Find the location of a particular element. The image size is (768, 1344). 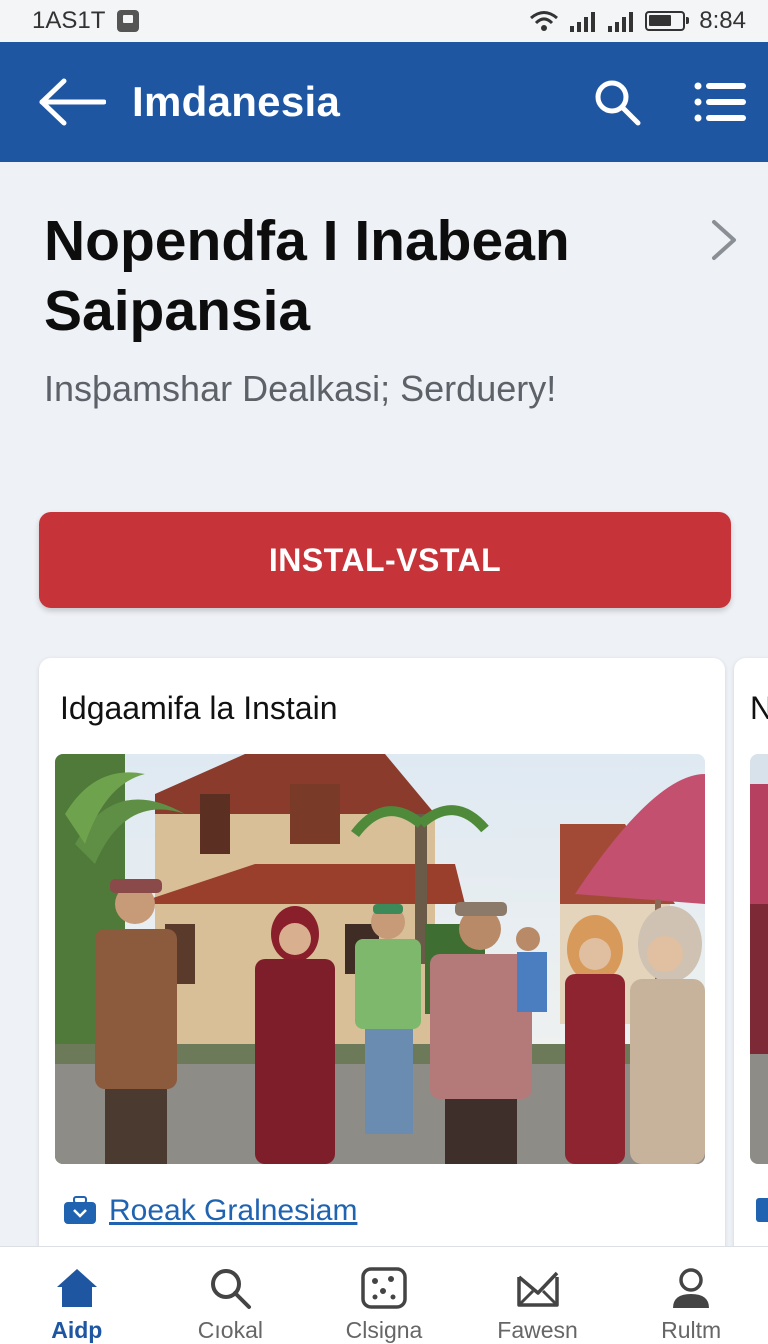

status-left: 1AS1T is located at coordinates (86, 21).